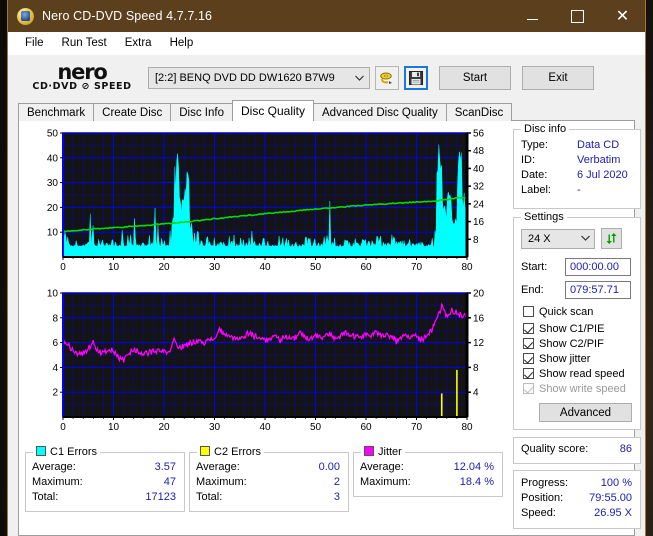 The height and width of the screenshot is (536, 653). Describe the element at coordinates (416, 77) in the screenshot. I see `save-button` at that location.